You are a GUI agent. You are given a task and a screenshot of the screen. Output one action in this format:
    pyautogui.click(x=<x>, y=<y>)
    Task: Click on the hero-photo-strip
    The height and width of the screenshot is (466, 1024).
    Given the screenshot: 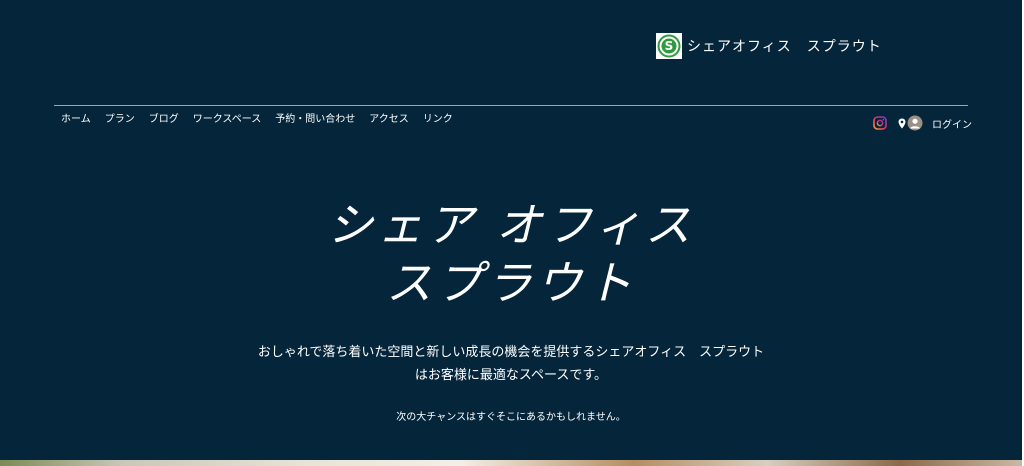 What is the action you would take?
    pyautogui.click(x=511, y=463)
    